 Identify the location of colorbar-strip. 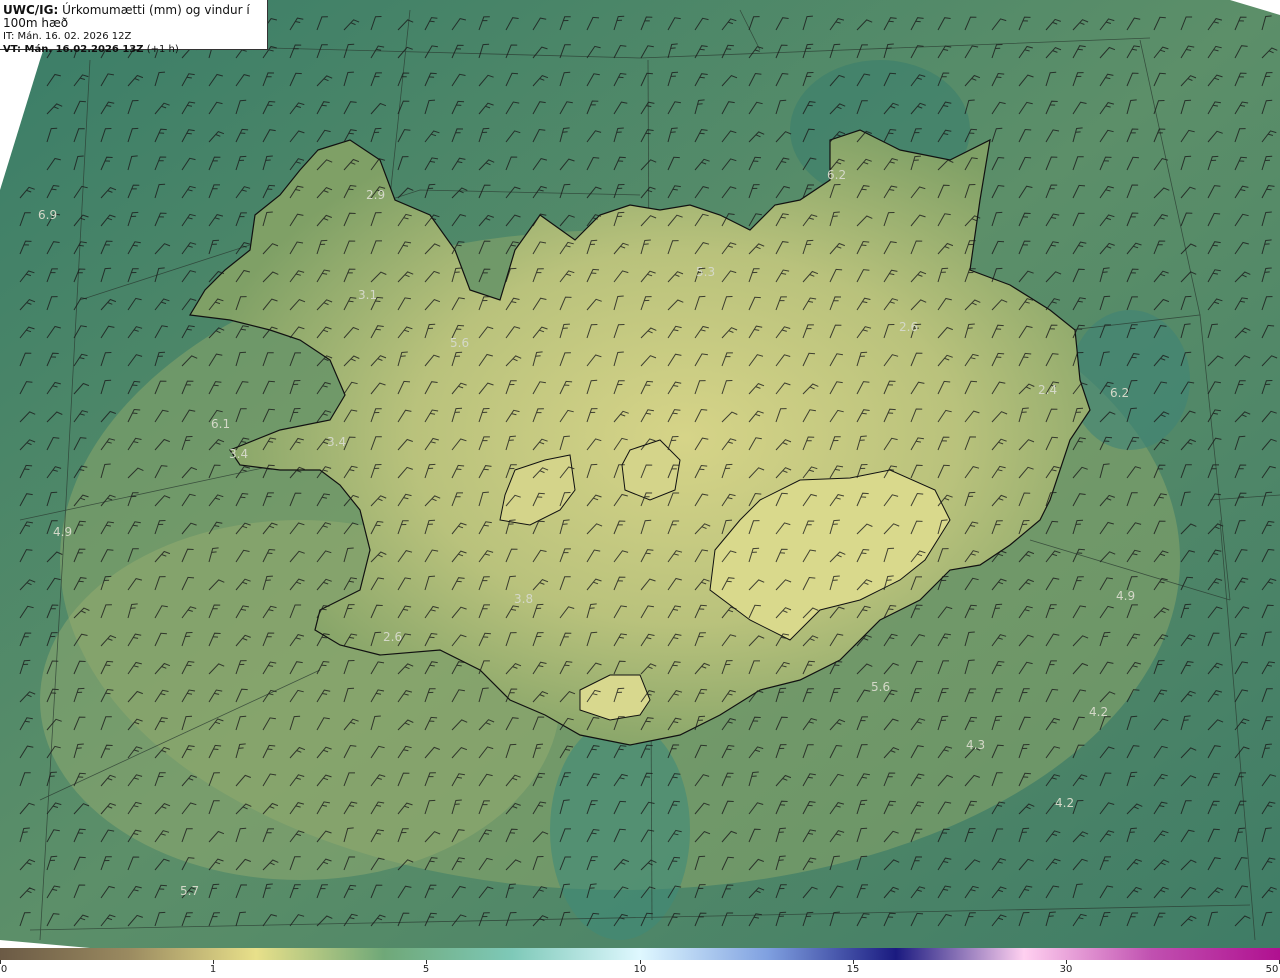
(640, 954).